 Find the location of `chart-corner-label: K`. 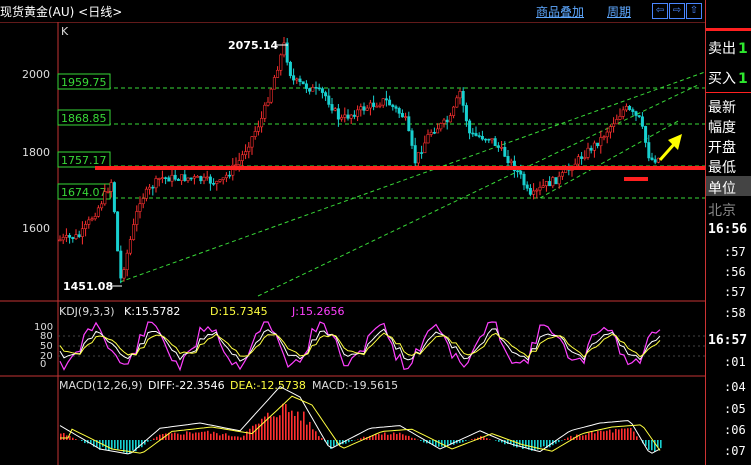

chart-corner-label: K is located at coordinates (65, 31).